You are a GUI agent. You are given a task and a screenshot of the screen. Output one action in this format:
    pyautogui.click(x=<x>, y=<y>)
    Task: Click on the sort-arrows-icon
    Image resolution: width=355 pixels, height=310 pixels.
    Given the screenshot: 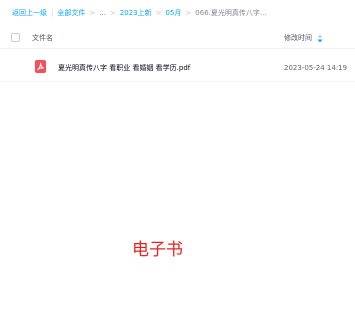 What is the action you would take?
    pyautogui.click(x=320, y=38)
    